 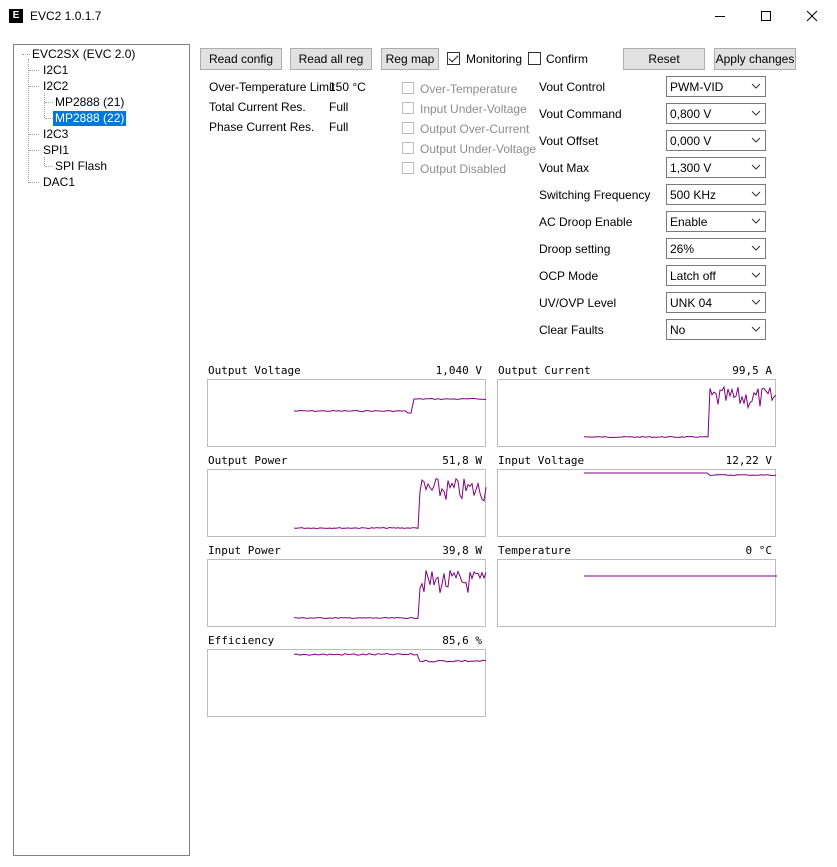 I want to click on clear-faults-label: Clear Faults, so click(x=571, y=330).